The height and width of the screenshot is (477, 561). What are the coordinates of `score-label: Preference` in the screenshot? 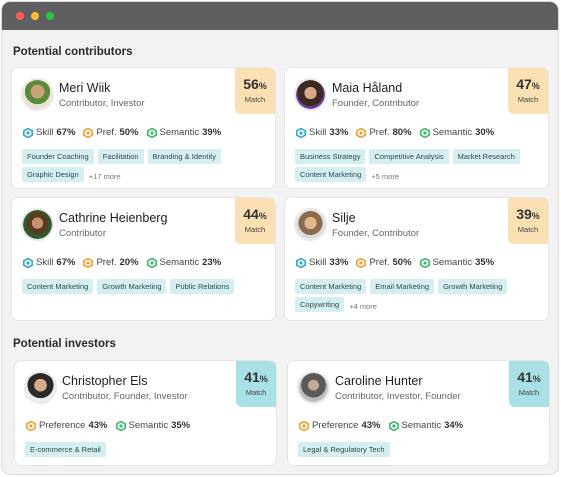 It's located at (62, 425).